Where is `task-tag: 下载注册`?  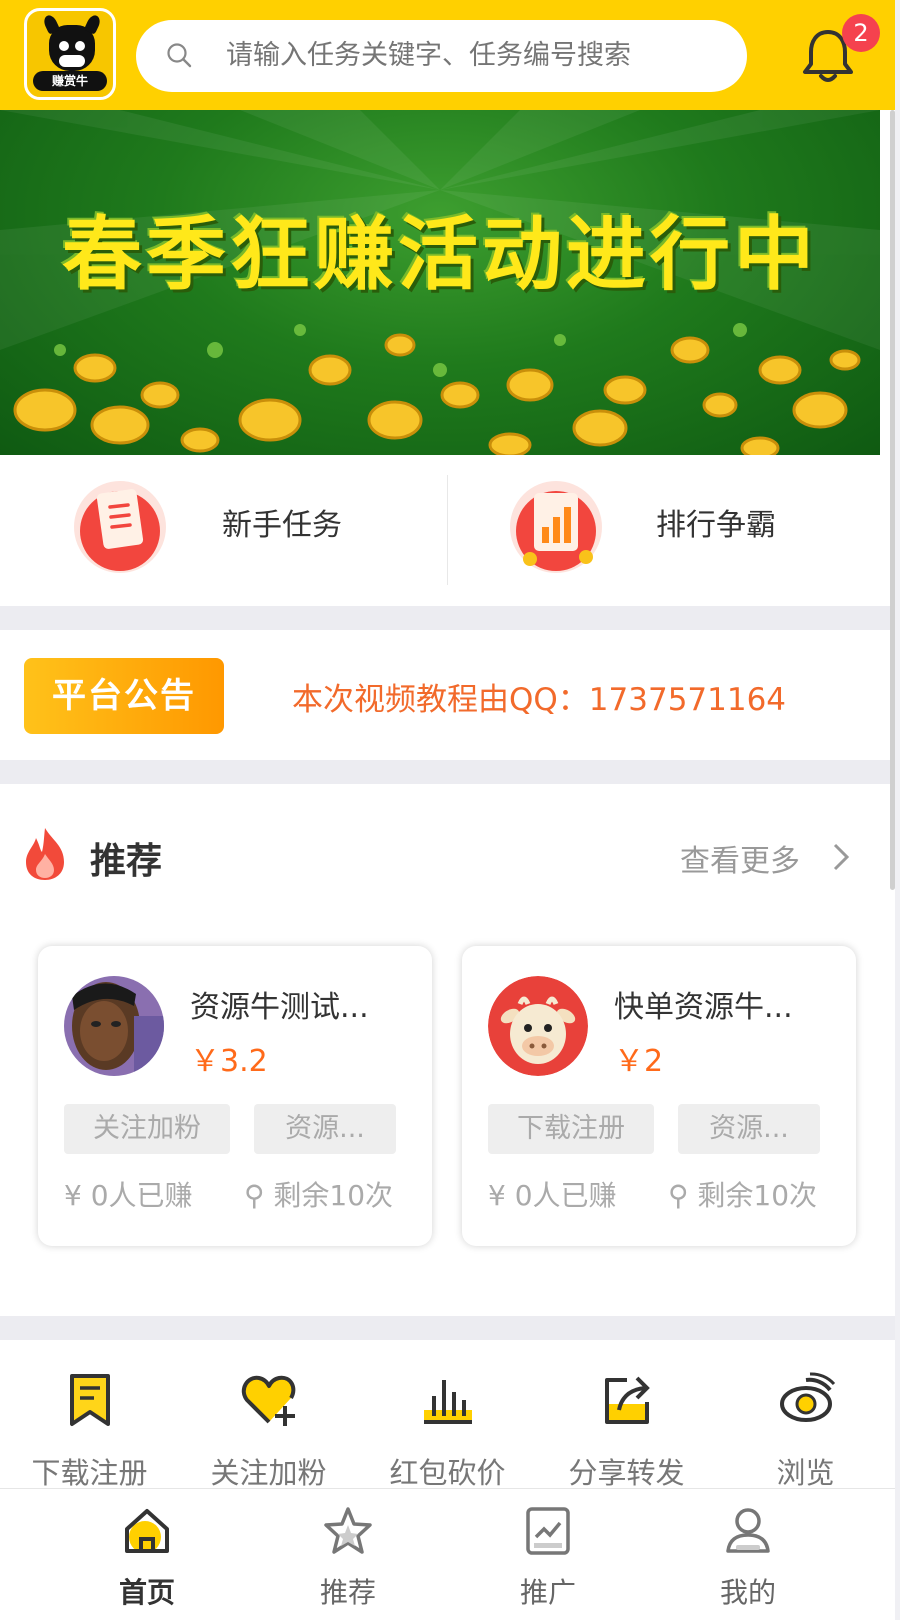
task-tag: 下载注册 is located at coordinates (571, 1129).